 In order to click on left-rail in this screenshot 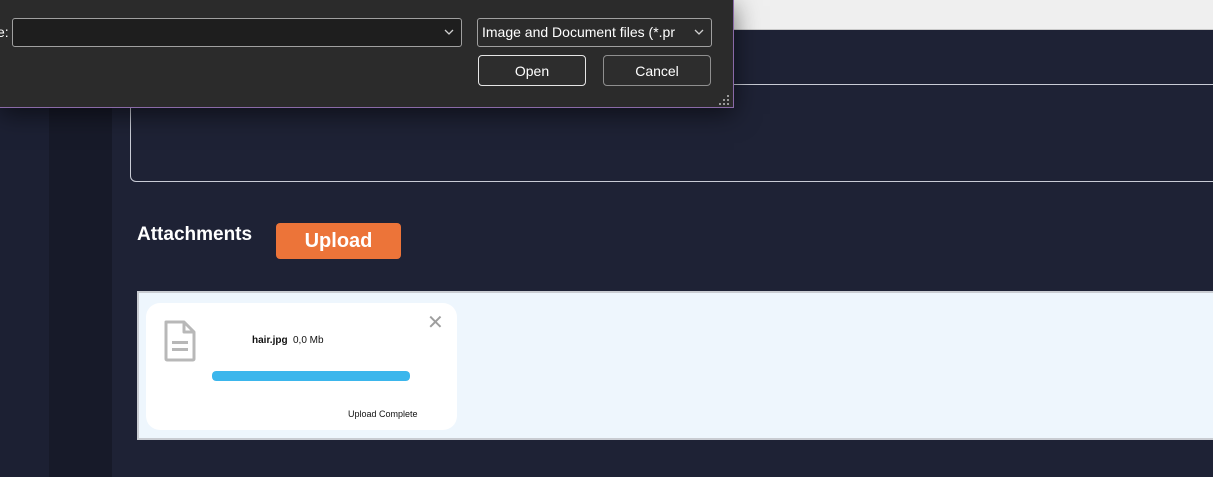, I will do `click(24, 291)`.